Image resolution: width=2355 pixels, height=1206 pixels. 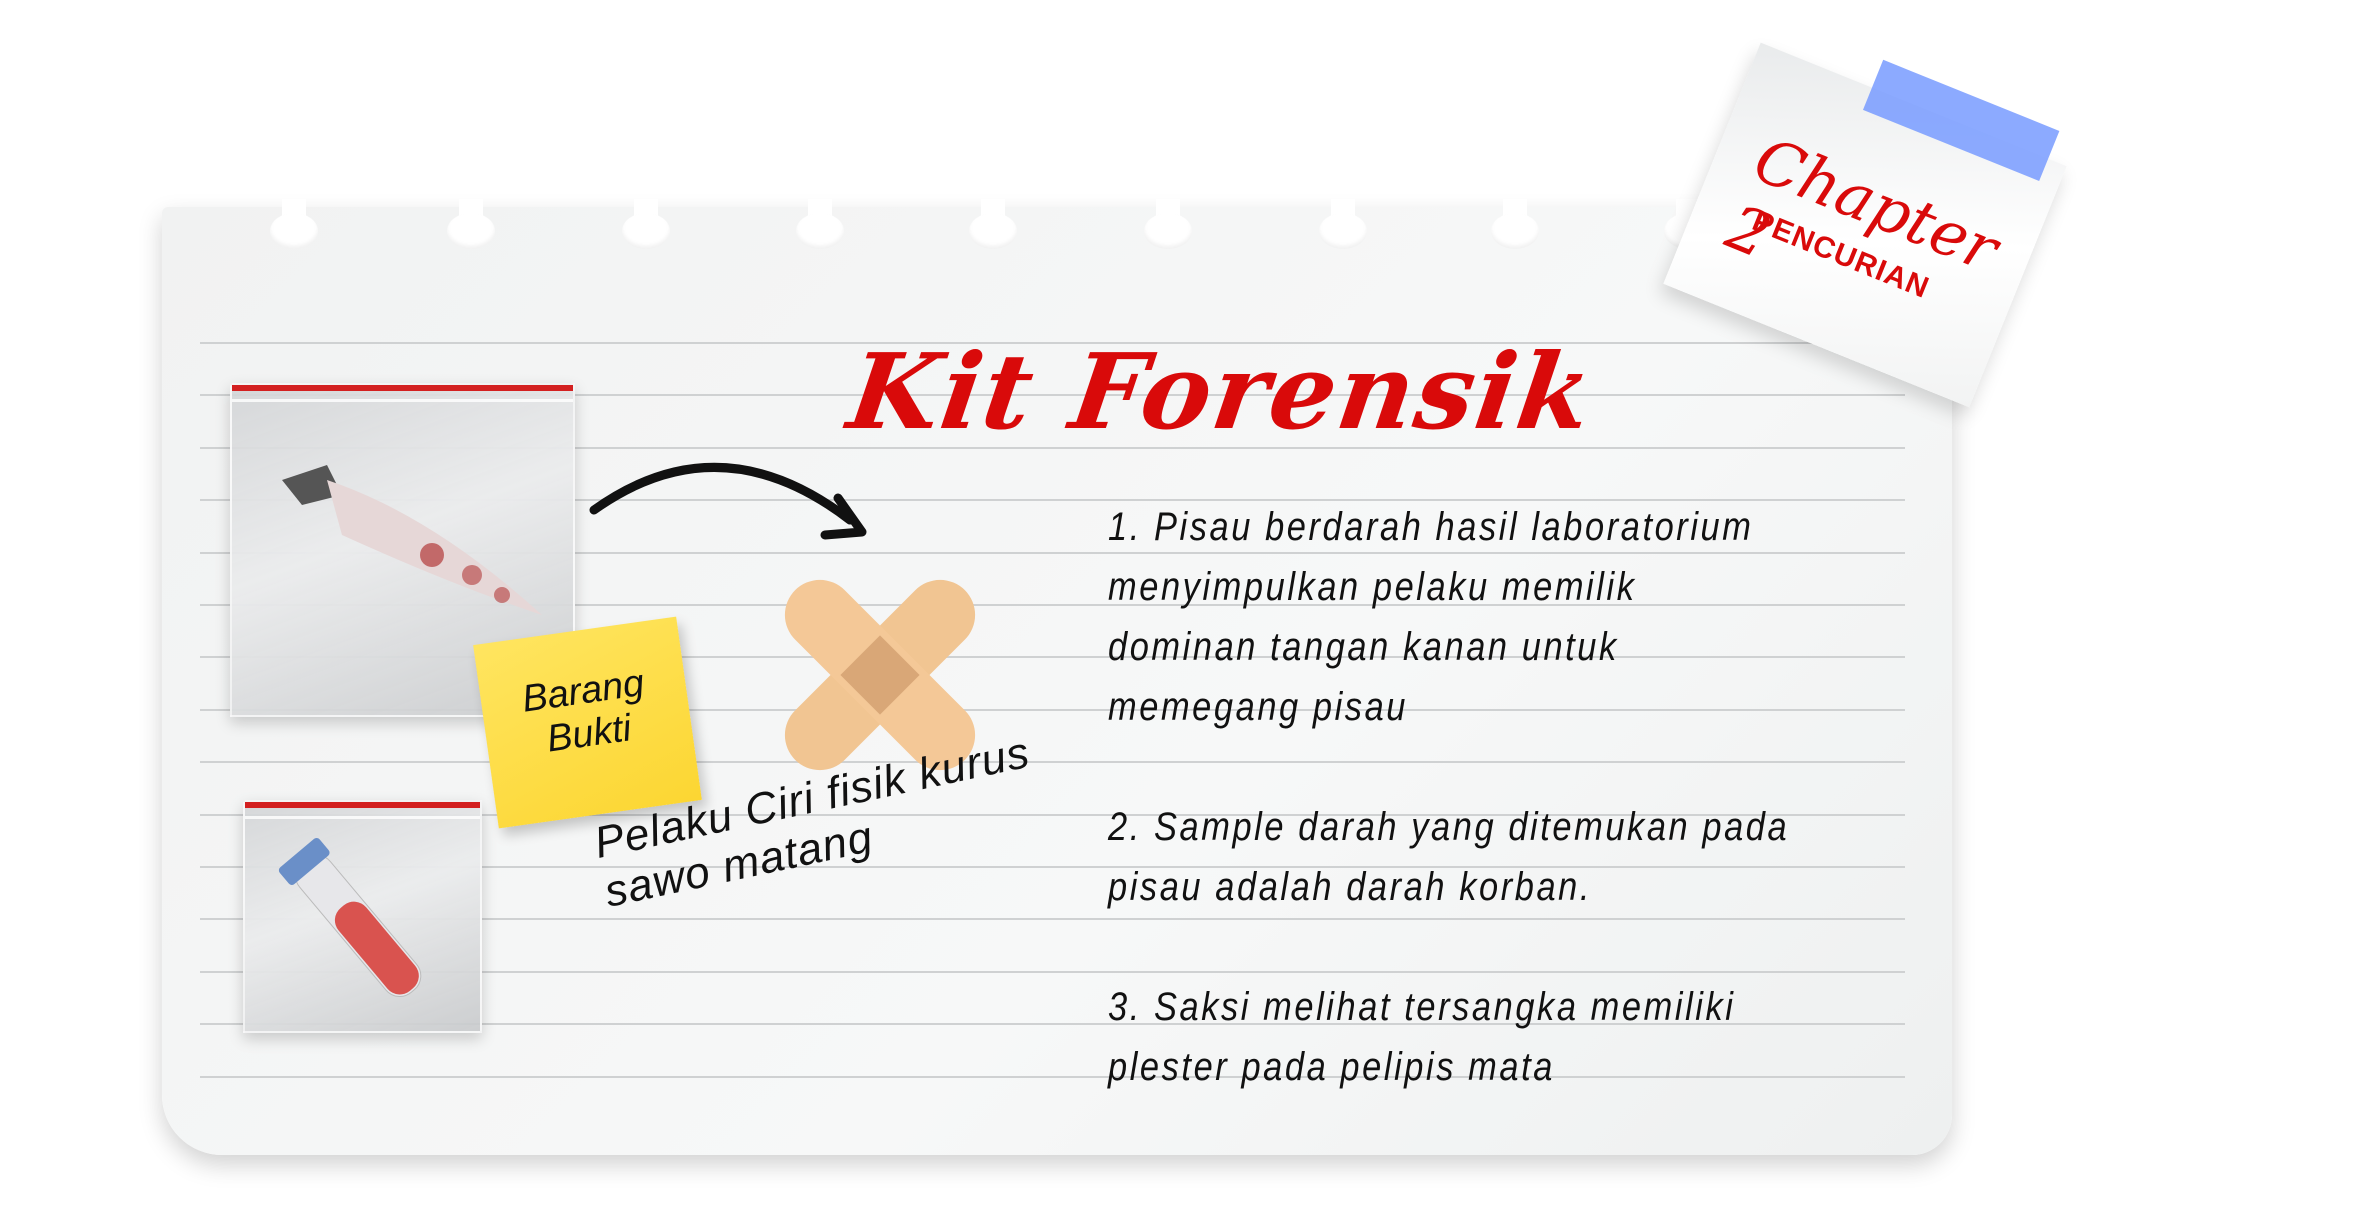 What do you see at coordinates (1449, 827) in the screenshot?
I see `note-line: 2. Sample darah yang ditemukan pada` at bounding box center [1449, 827].